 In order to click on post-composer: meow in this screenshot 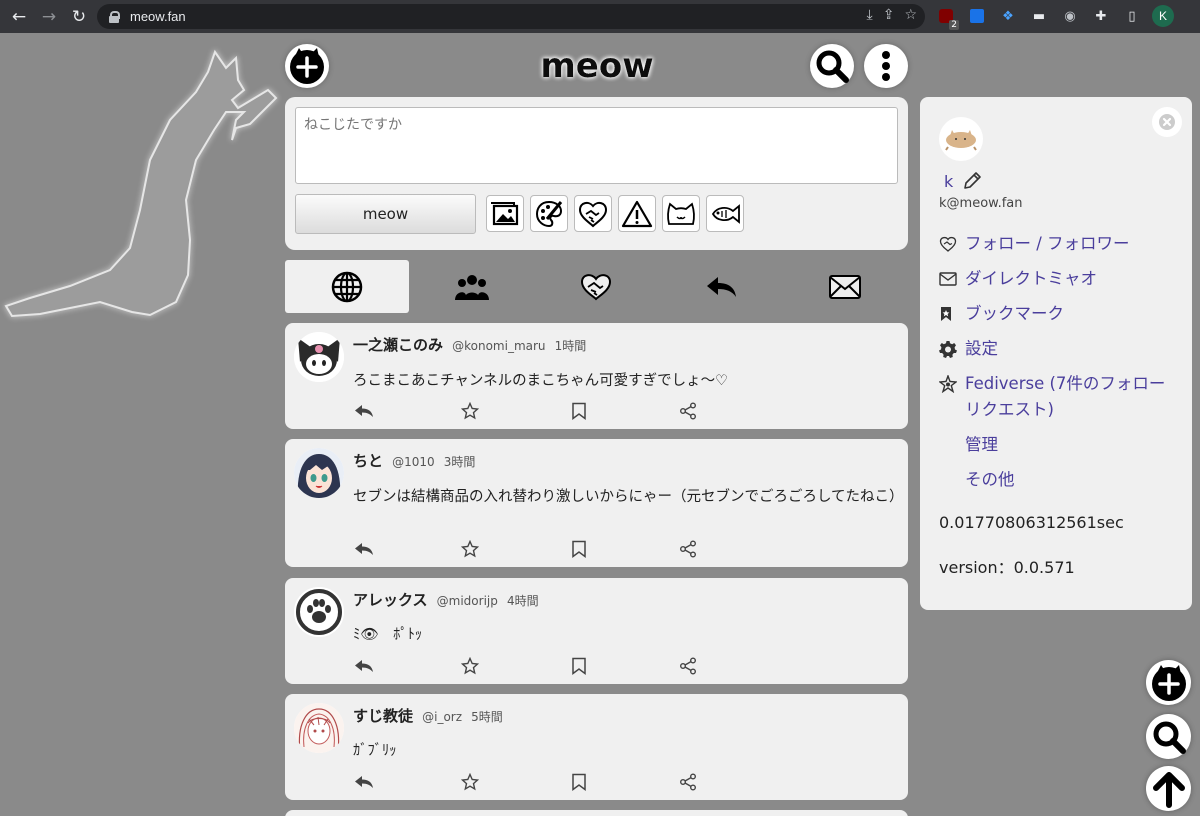, I will do `click(596, 173)`.